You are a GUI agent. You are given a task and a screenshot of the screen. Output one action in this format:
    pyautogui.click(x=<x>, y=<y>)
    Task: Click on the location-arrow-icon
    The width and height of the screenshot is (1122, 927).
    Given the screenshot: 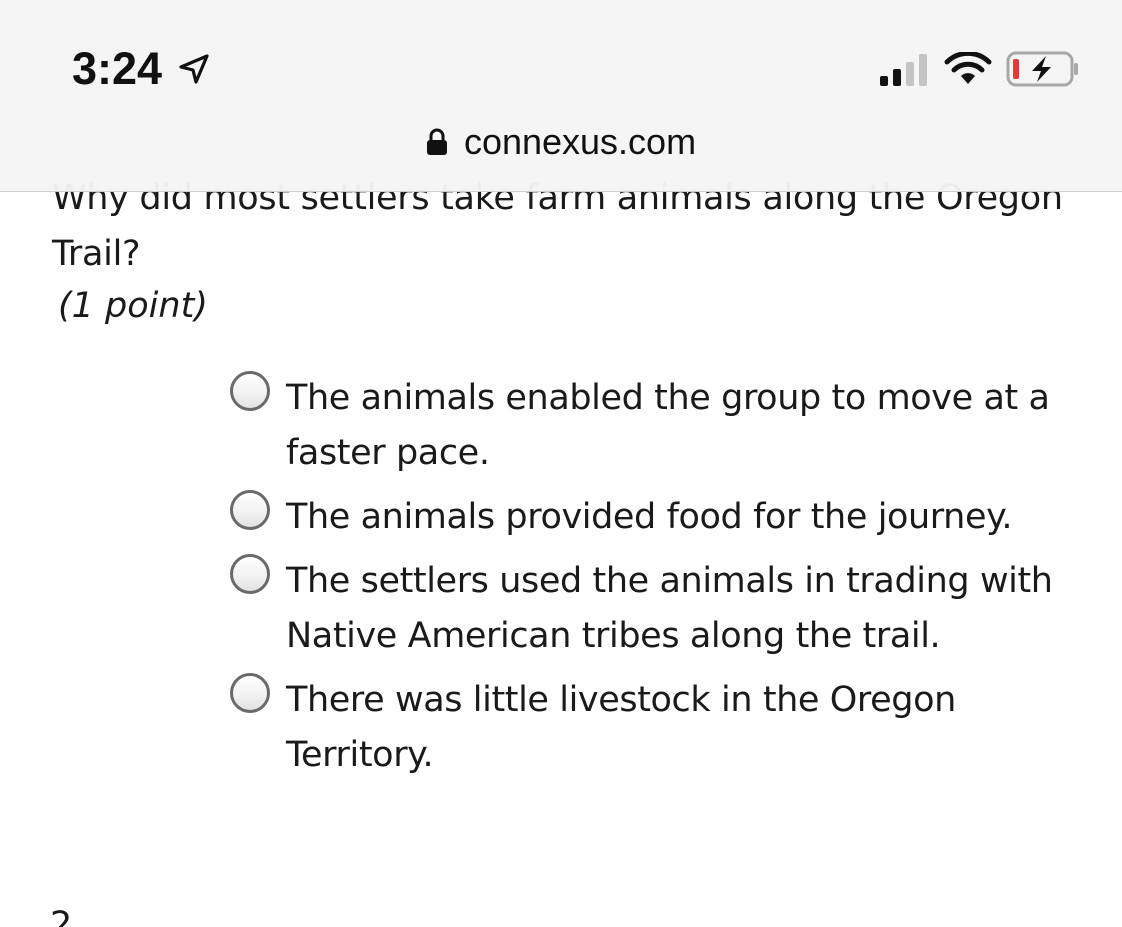 What is the action you would take?
    pyautogui.click(x=194, y=69)
    